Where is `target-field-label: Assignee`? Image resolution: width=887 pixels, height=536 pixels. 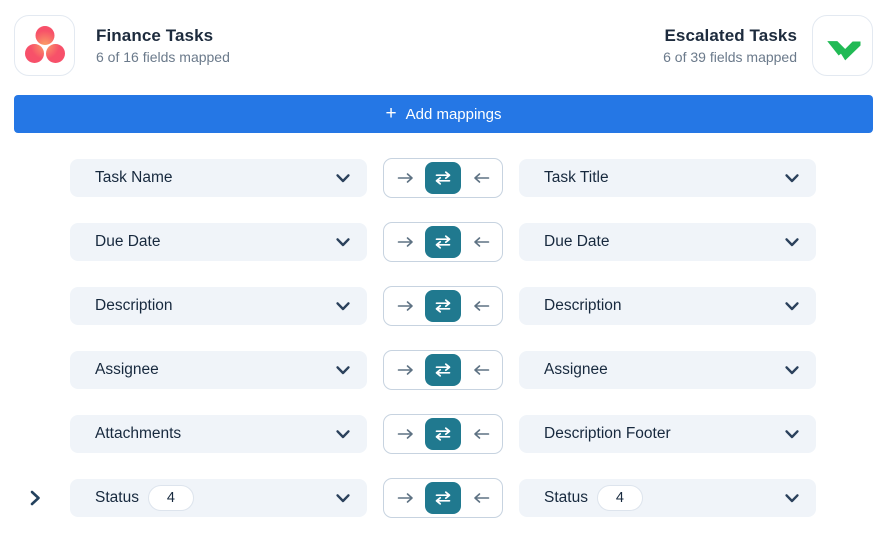 target-field-label: Assignee is located at coordinates (576, 369).